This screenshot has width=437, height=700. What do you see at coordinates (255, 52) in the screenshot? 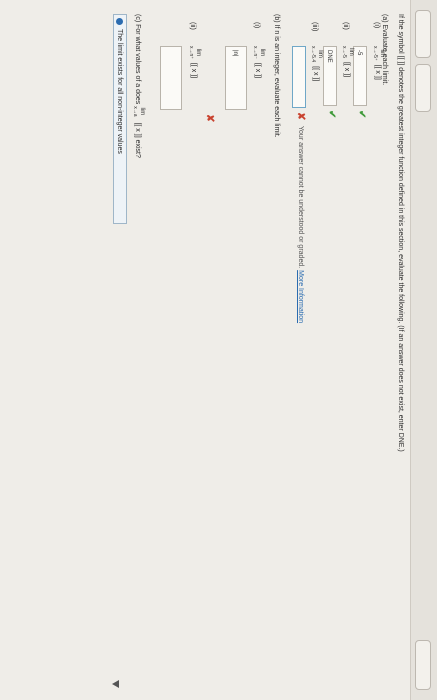
I see `lim-approach: x→n⁻` at bounding box center [255, 52].